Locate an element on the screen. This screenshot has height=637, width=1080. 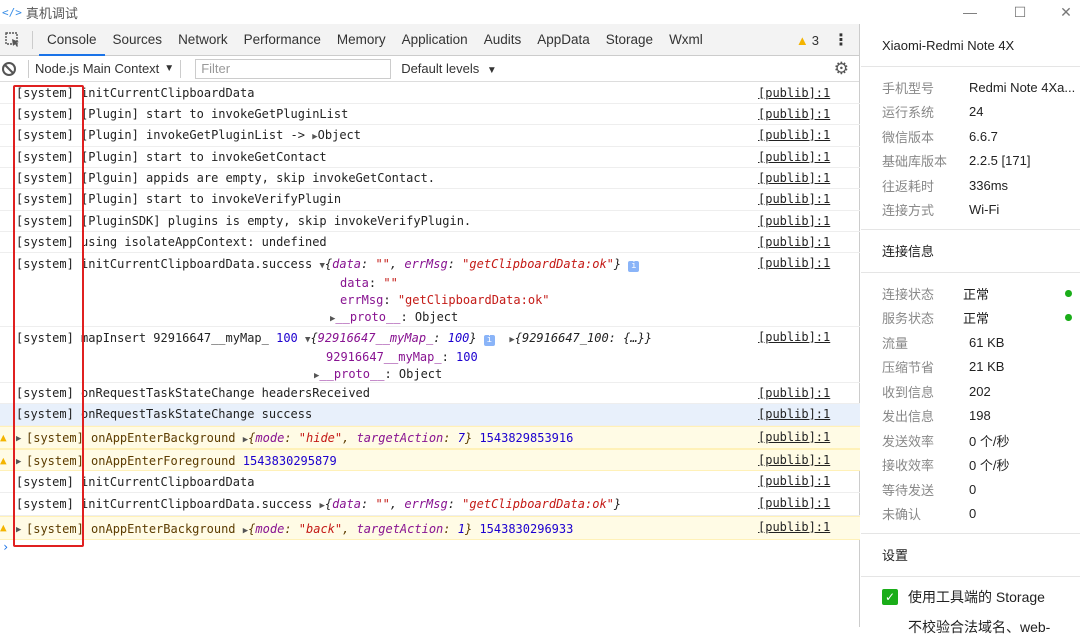
tab-appdata: AppData is located at coordinates (563, 40).